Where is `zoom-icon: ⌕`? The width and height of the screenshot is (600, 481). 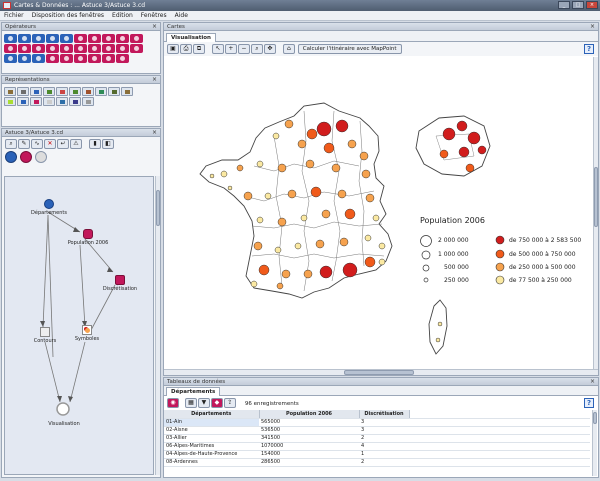 zoom-icon: ⌕ is located at coordinates (11, 144).